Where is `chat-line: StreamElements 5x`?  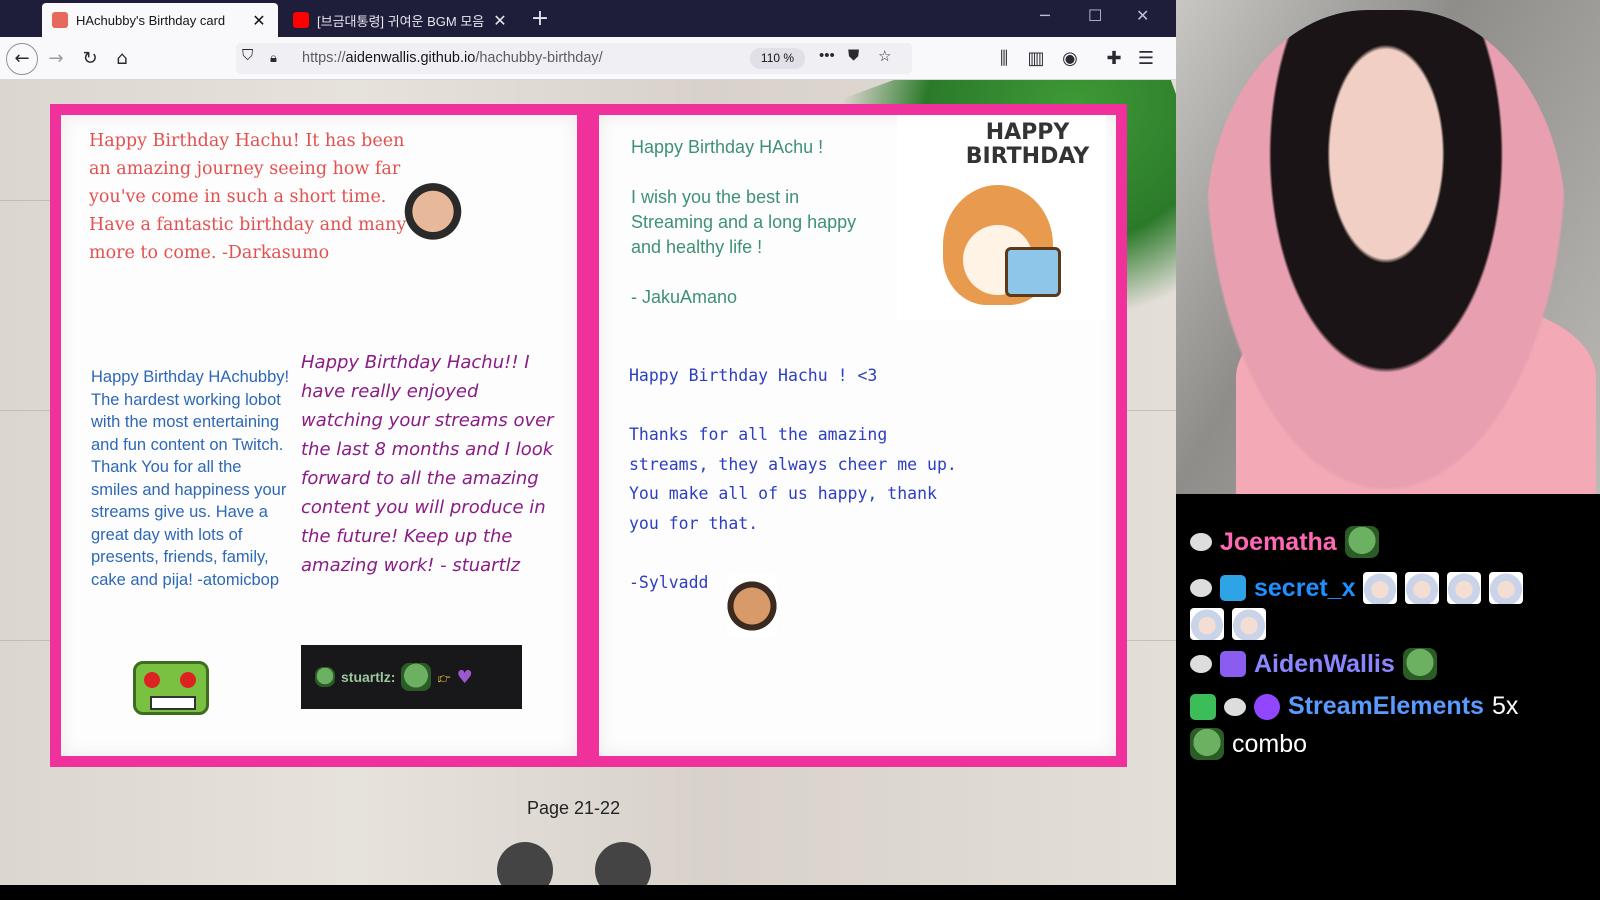 chat-line: StreamElements 5x is located at coordinates (1354, 706).